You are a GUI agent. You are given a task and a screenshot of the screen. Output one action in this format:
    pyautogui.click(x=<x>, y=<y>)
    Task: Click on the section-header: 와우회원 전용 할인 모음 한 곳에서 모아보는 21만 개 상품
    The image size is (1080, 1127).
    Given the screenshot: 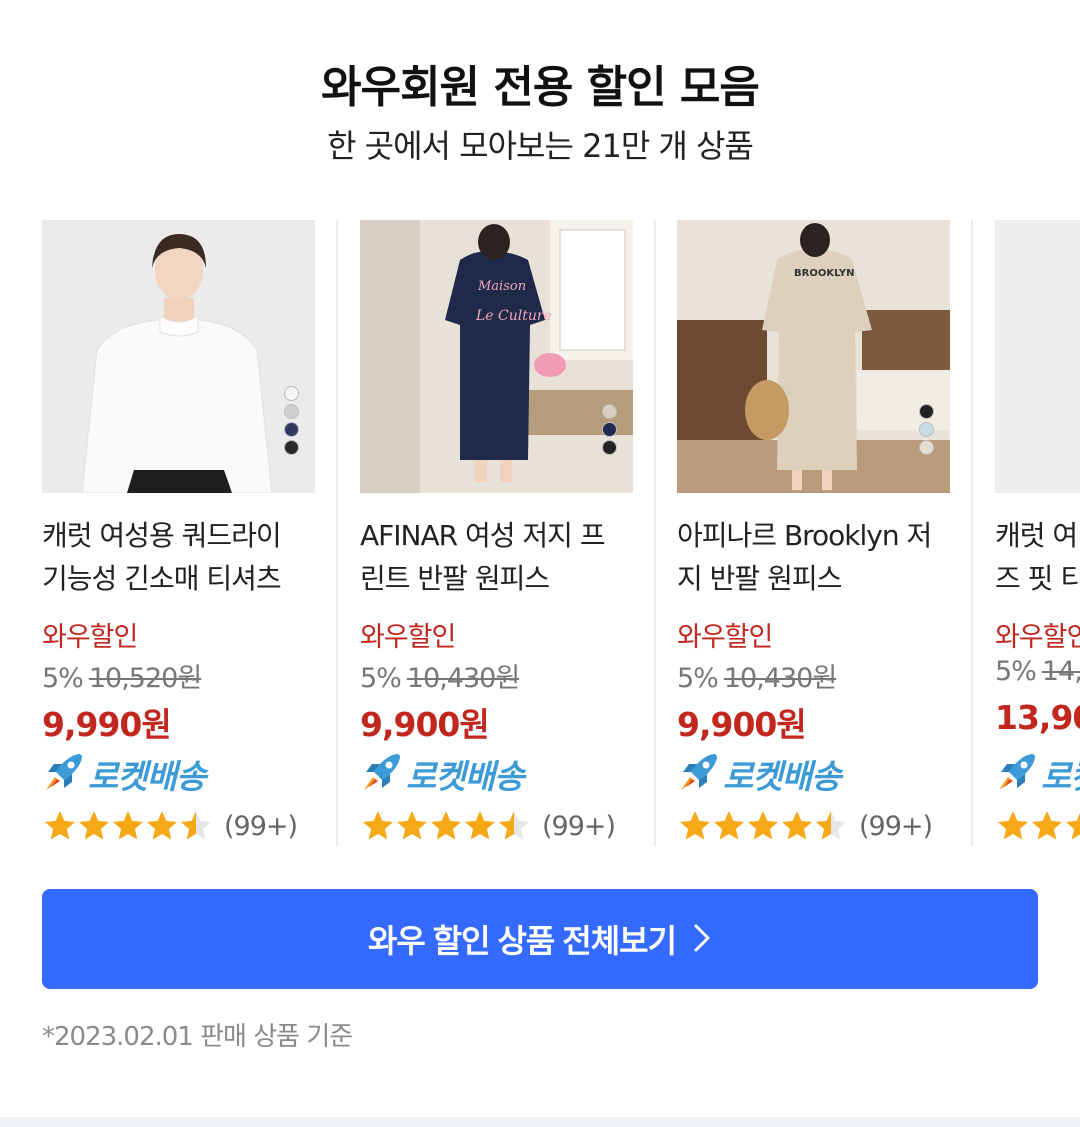 What is the action you would take?
    pyautogui.click(x=540, y=115)
    